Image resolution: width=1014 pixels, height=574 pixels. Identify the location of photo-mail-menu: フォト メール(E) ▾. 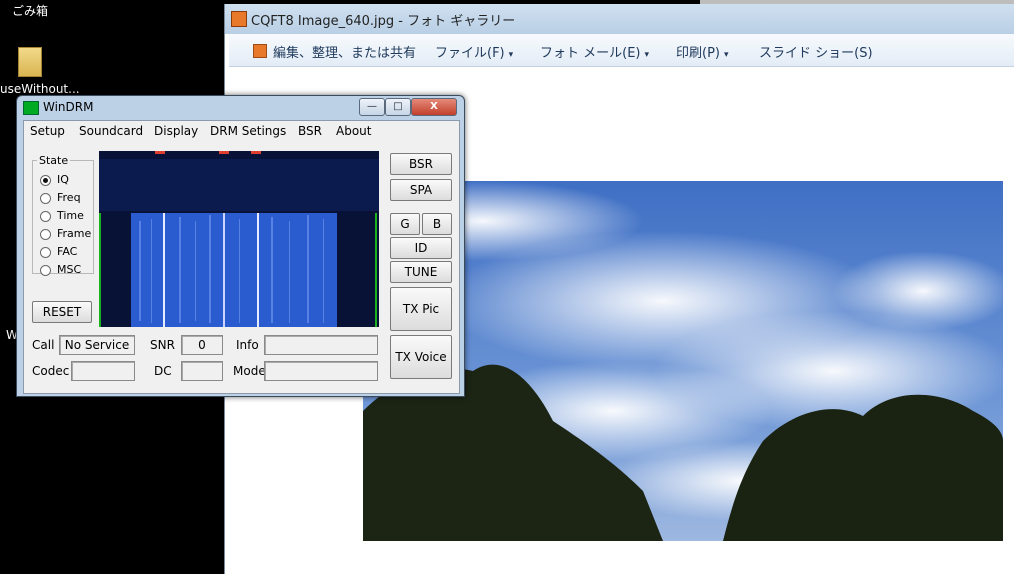
(594, 51).